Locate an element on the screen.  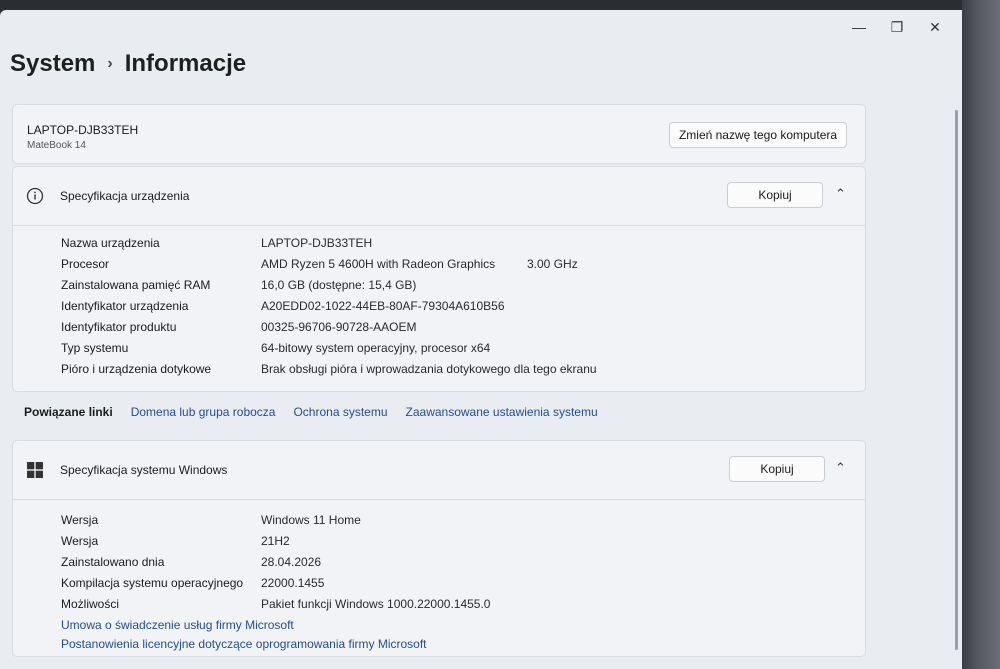
window-controls: — ❐ ✕ is located at coordinates (897, 27).